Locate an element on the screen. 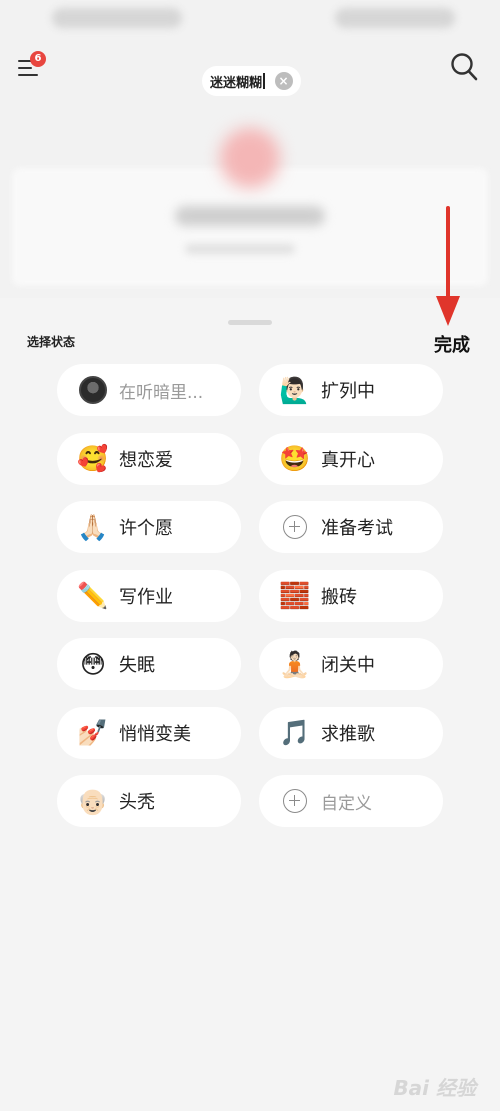 The width and height of the screenshot is (500, 1111). status-option-label: 搬砖 is located at coordinates (339, 597).